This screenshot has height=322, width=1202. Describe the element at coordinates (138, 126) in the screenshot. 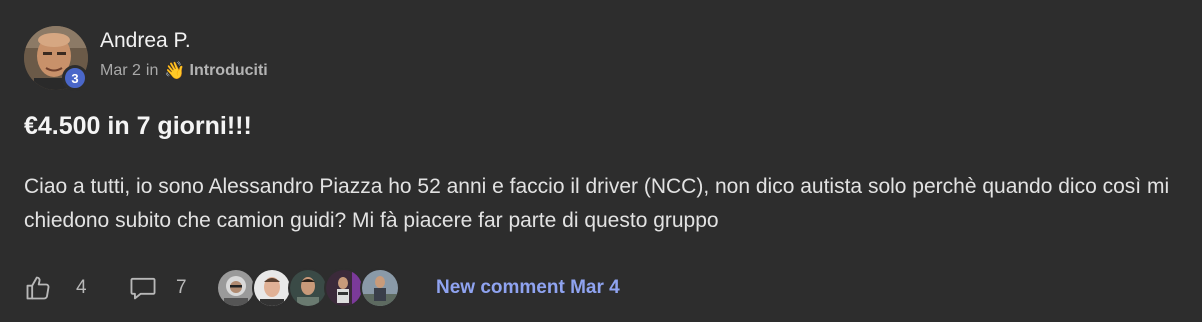

I see `post-title: €4.500 in 7 giorni!!!` at that location.